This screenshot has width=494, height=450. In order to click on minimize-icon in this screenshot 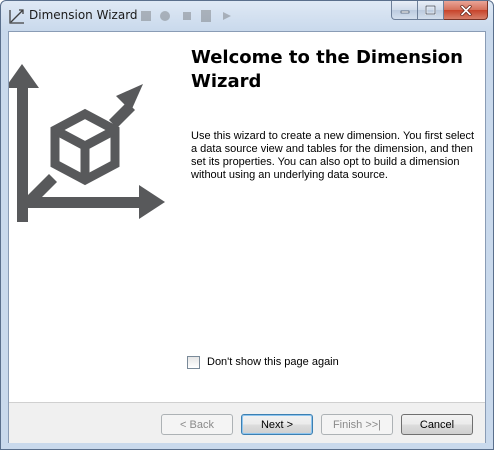, I will do `click(404, 12)`.